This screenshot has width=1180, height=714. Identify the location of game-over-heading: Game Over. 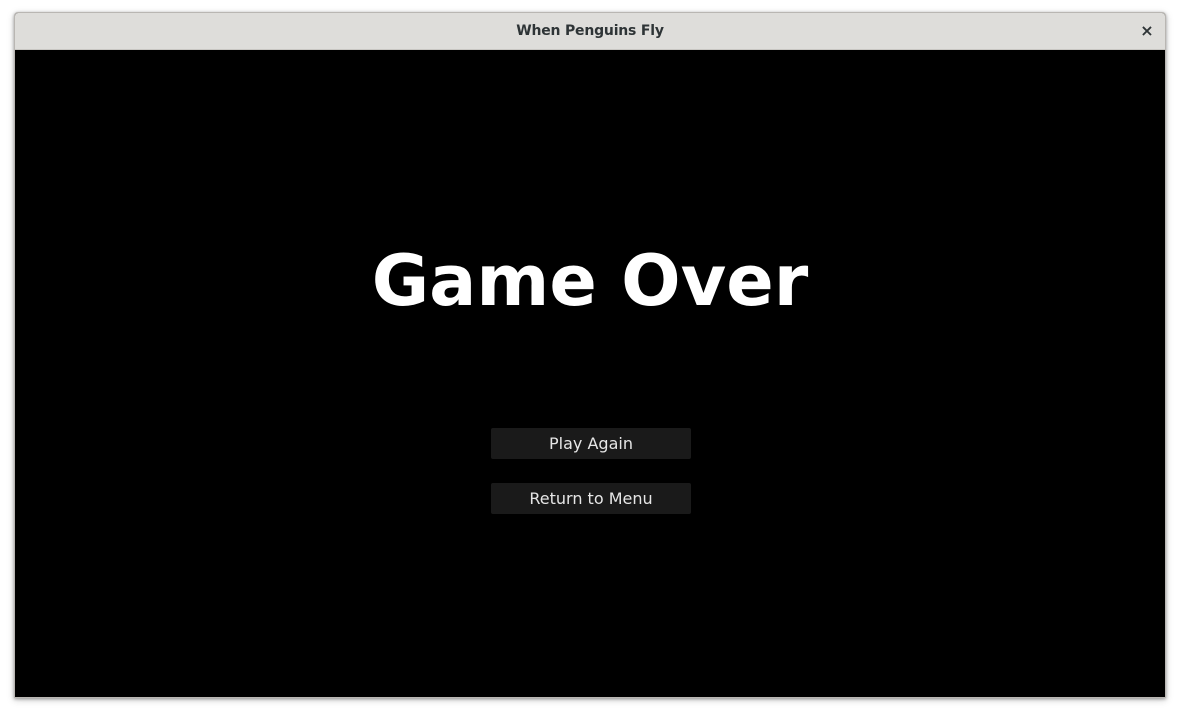
(590, 281).